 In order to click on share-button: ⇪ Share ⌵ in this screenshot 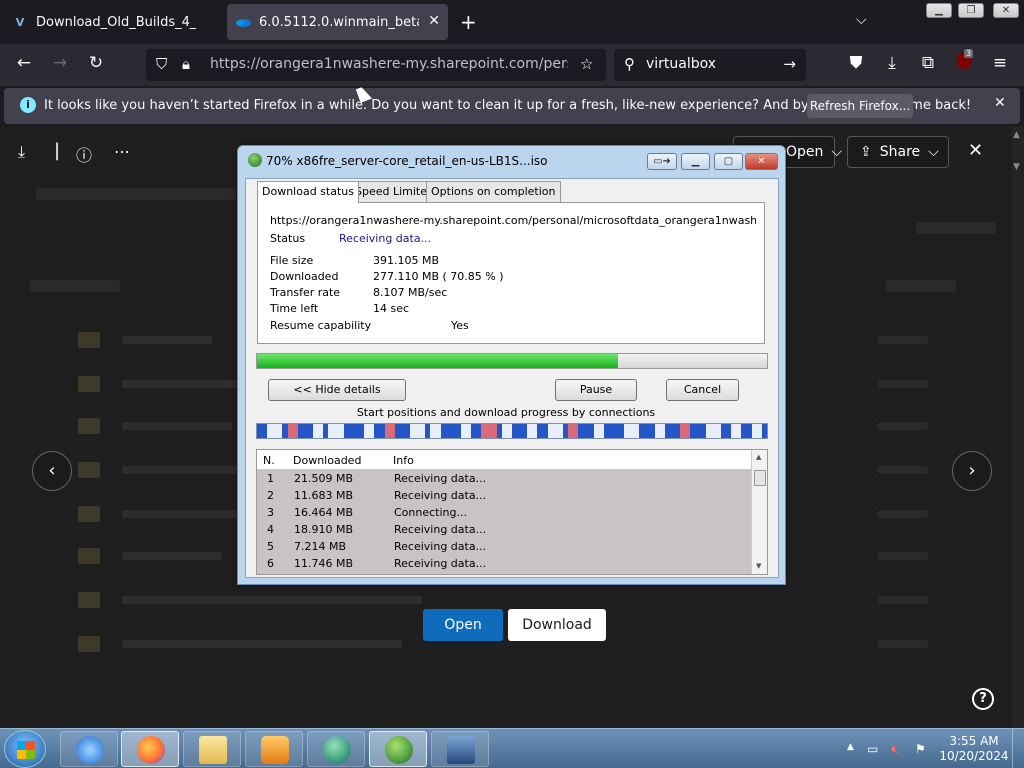, I will do `click(898, 152)`.